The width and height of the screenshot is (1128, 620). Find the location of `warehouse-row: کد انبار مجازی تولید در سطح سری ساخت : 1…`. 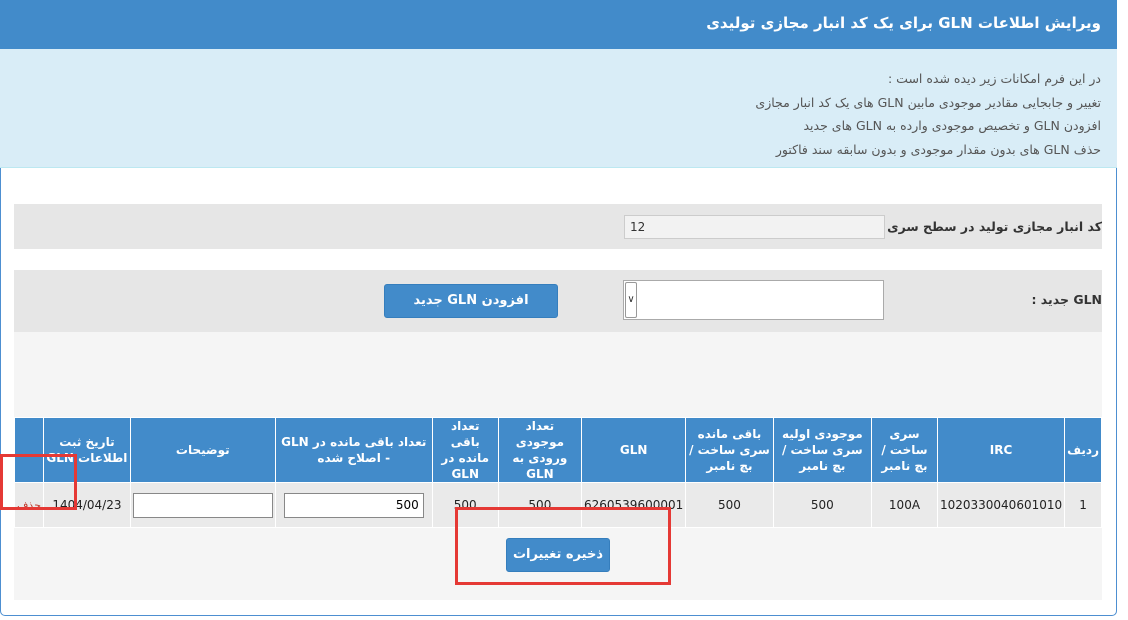

warehouse-row: کد انبار مجازی تولید در سطح سری ساخت : 1… is located at coordinates (558, 226).